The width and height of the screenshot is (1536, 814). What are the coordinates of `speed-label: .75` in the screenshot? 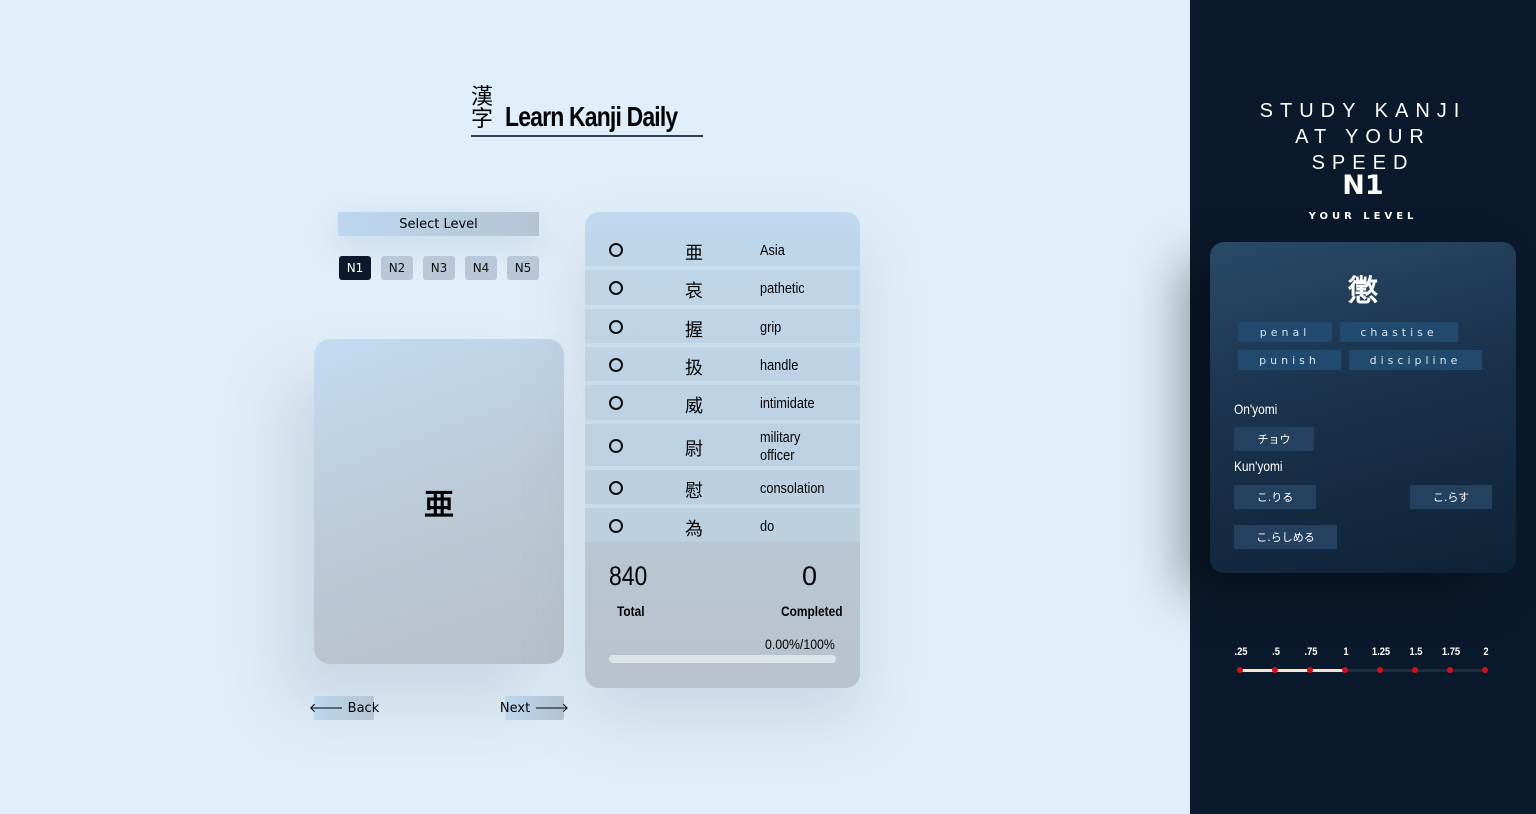 It's located at (1310, 652).